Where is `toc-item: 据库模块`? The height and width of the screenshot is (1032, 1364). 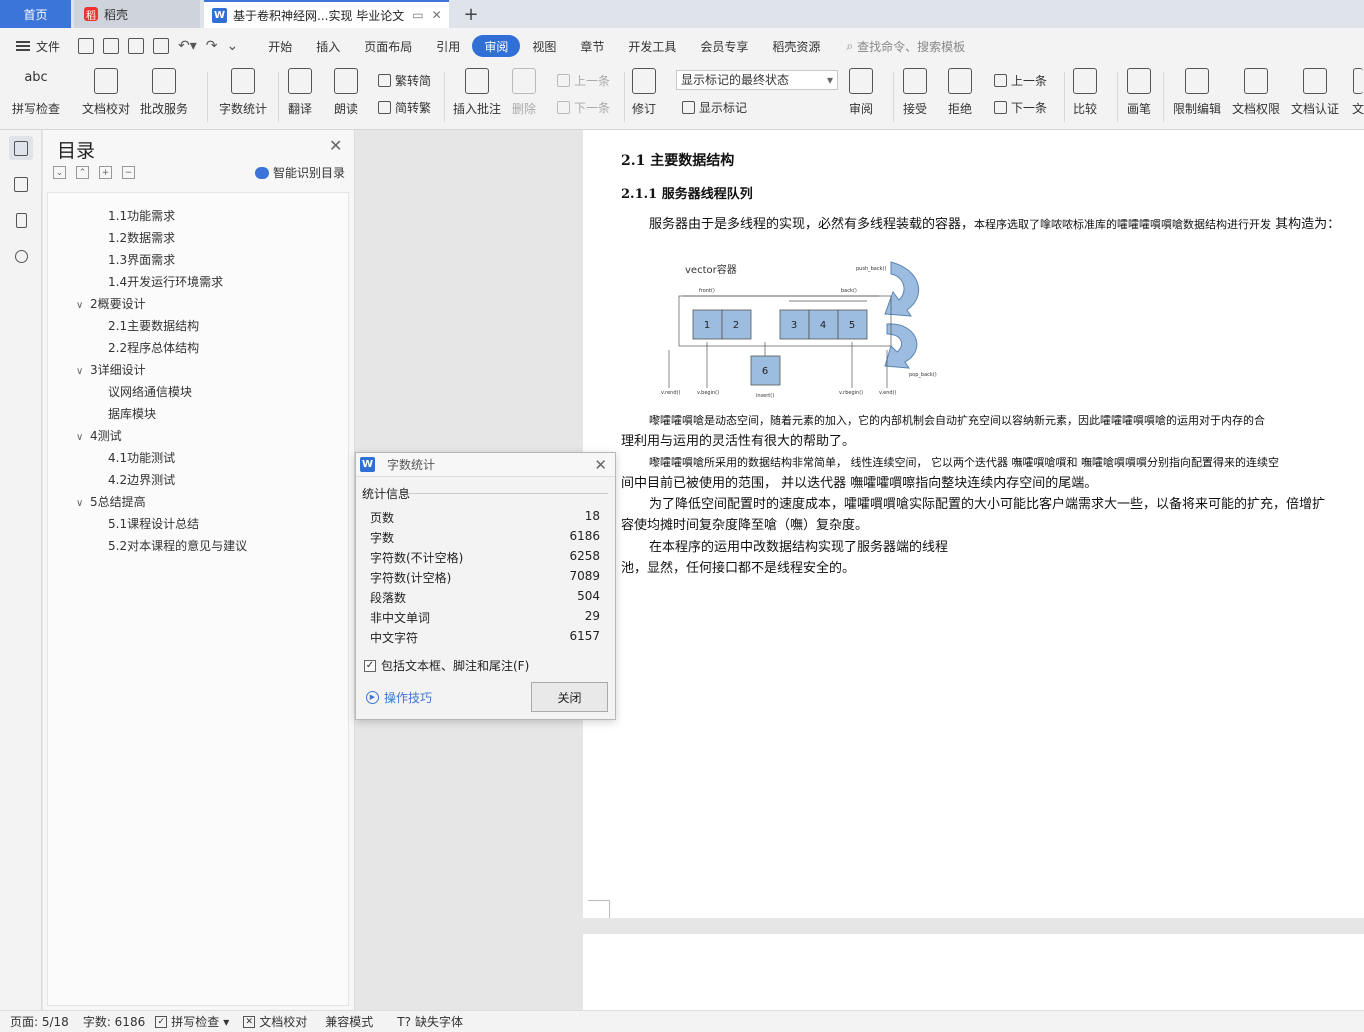
toc-item: 据库模块 is located at coordinates (132, 413).